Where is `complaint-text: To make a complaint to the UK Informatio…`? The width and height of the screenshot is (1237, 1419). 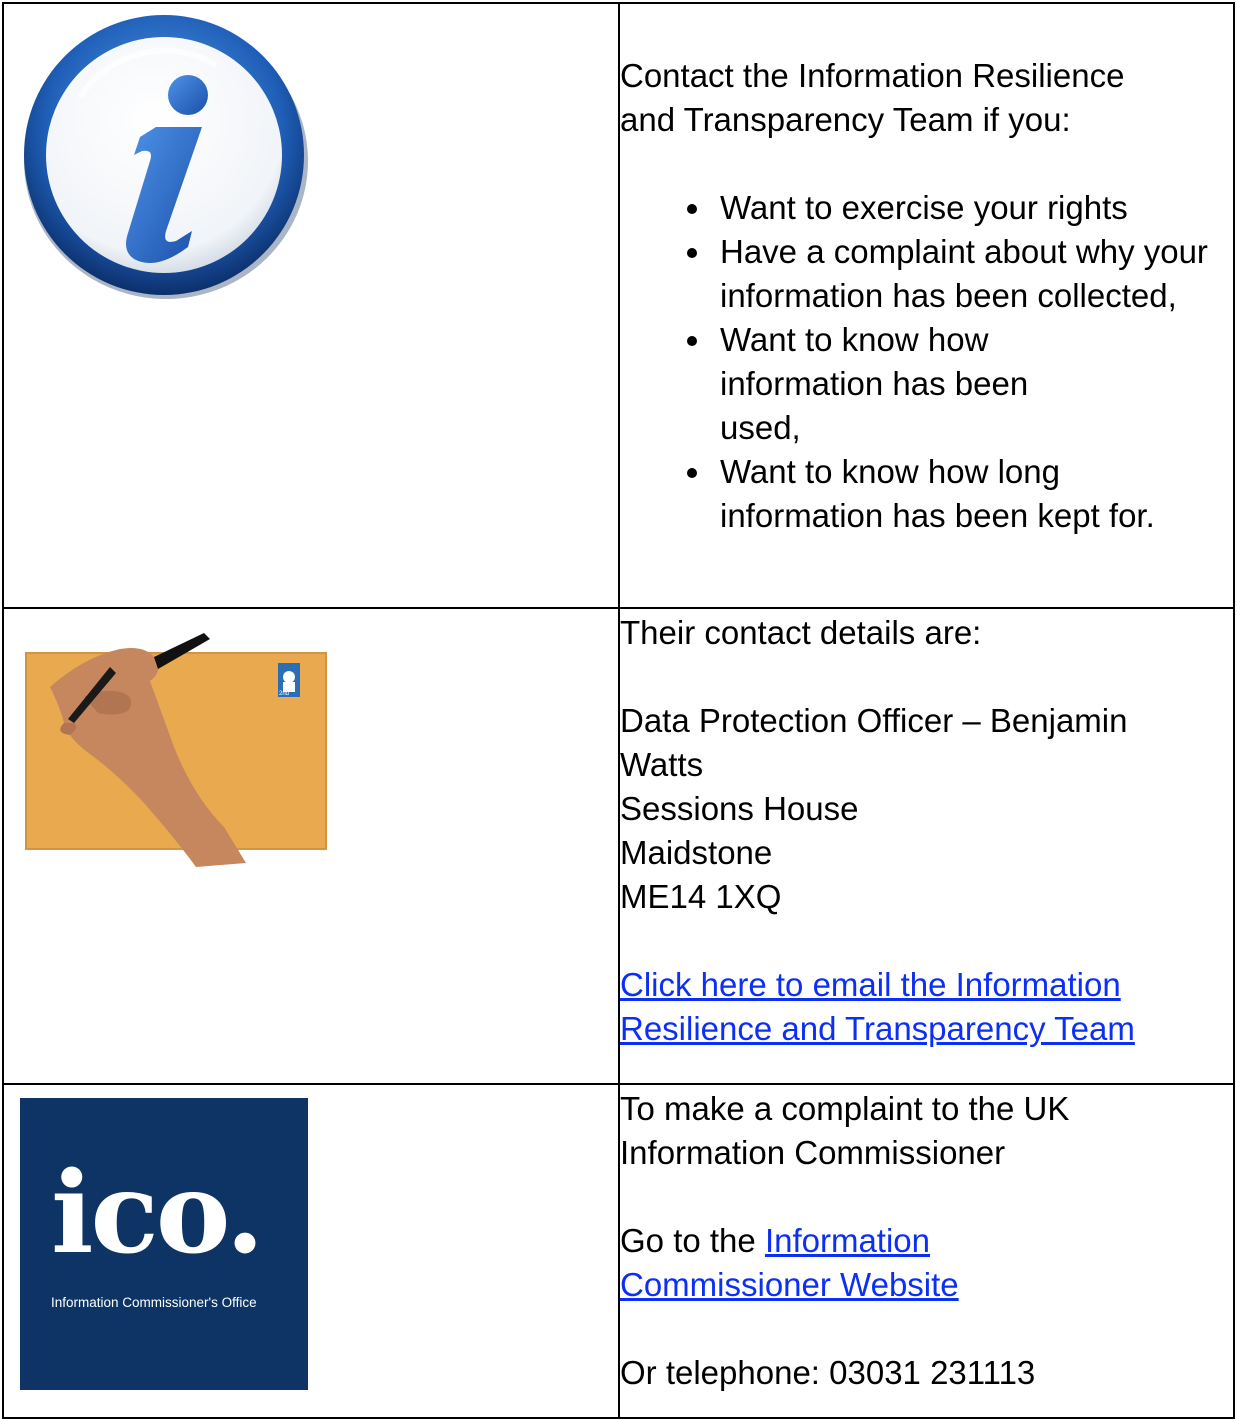
complaint-text: To make a complaint to the UK Informatio… is located at coordinates (845, 1130).